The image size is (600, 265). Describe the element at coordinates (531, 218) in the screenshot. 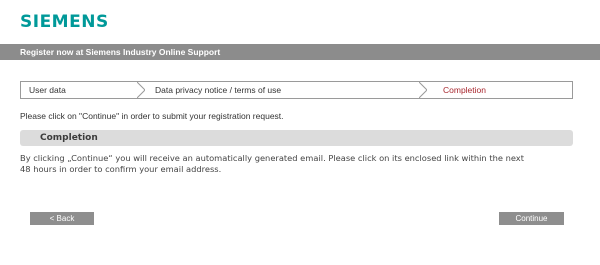

I see `continue-button: Continue` at that location.